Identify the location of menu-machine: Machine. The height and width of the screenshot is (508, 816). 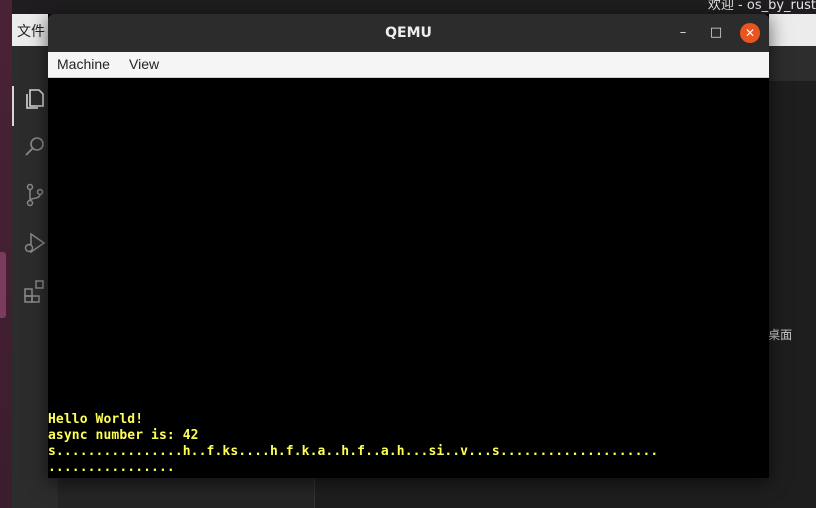
(83, 64).